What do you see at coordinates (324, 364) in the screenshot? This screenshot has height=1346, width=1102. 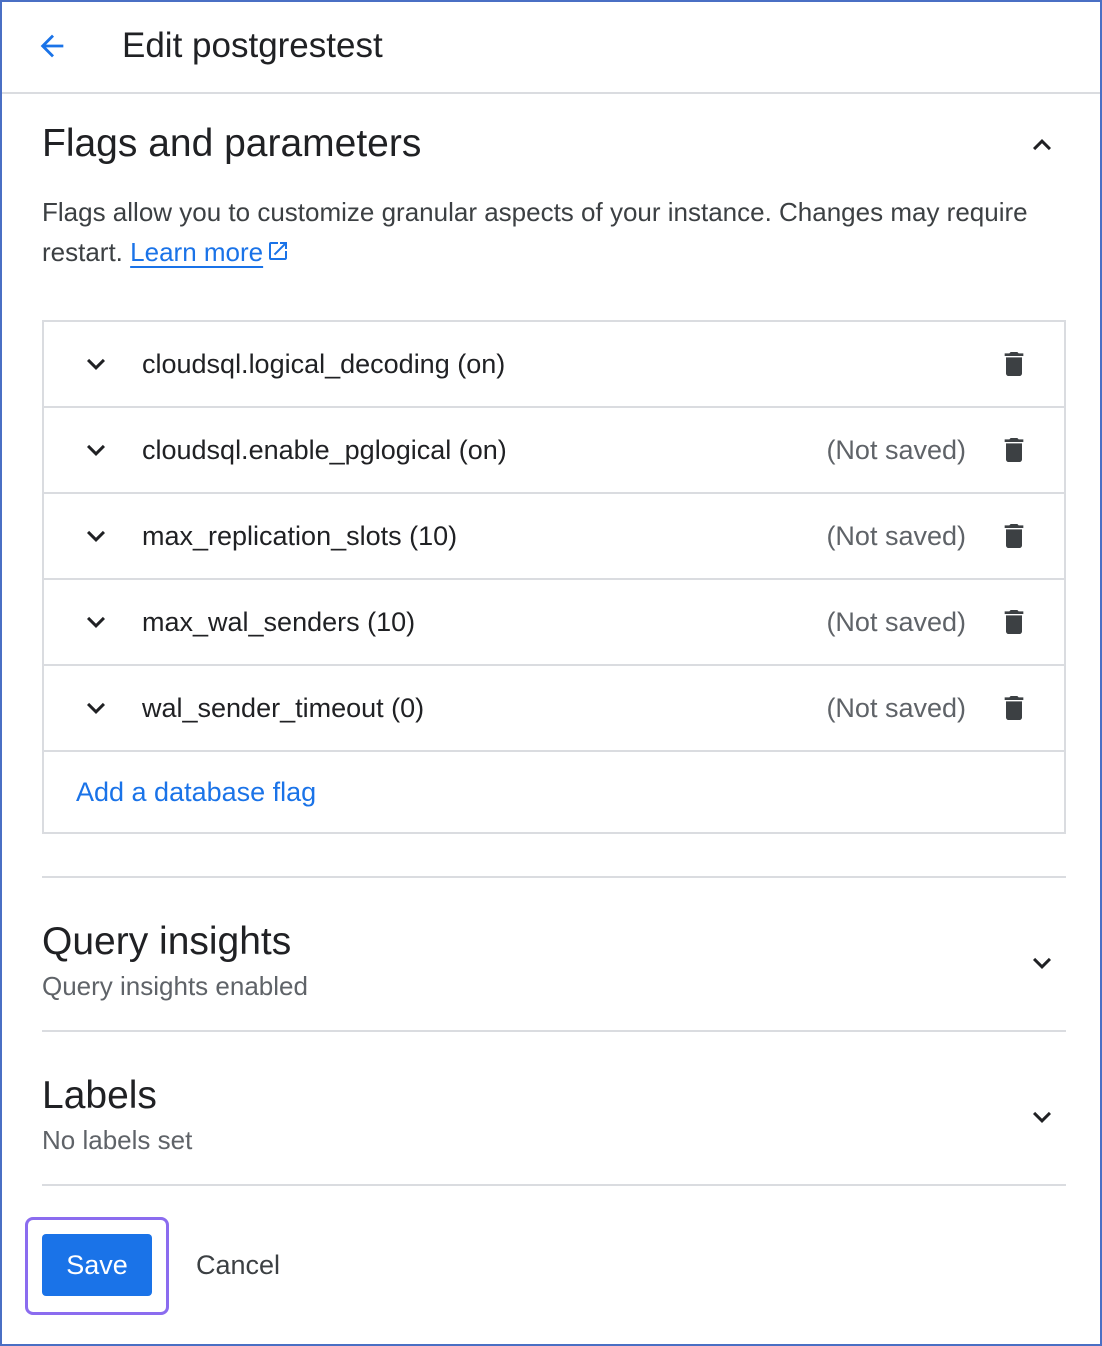 I see `flag-name: cloudsql.logical_decoding (on)` at bounding box center [324, 364].